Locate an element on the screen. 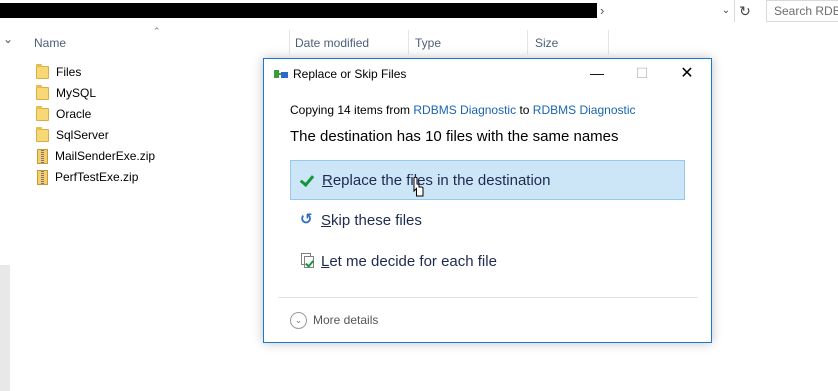  nav-pane-scrollbar is located at coordinates (5, 328).